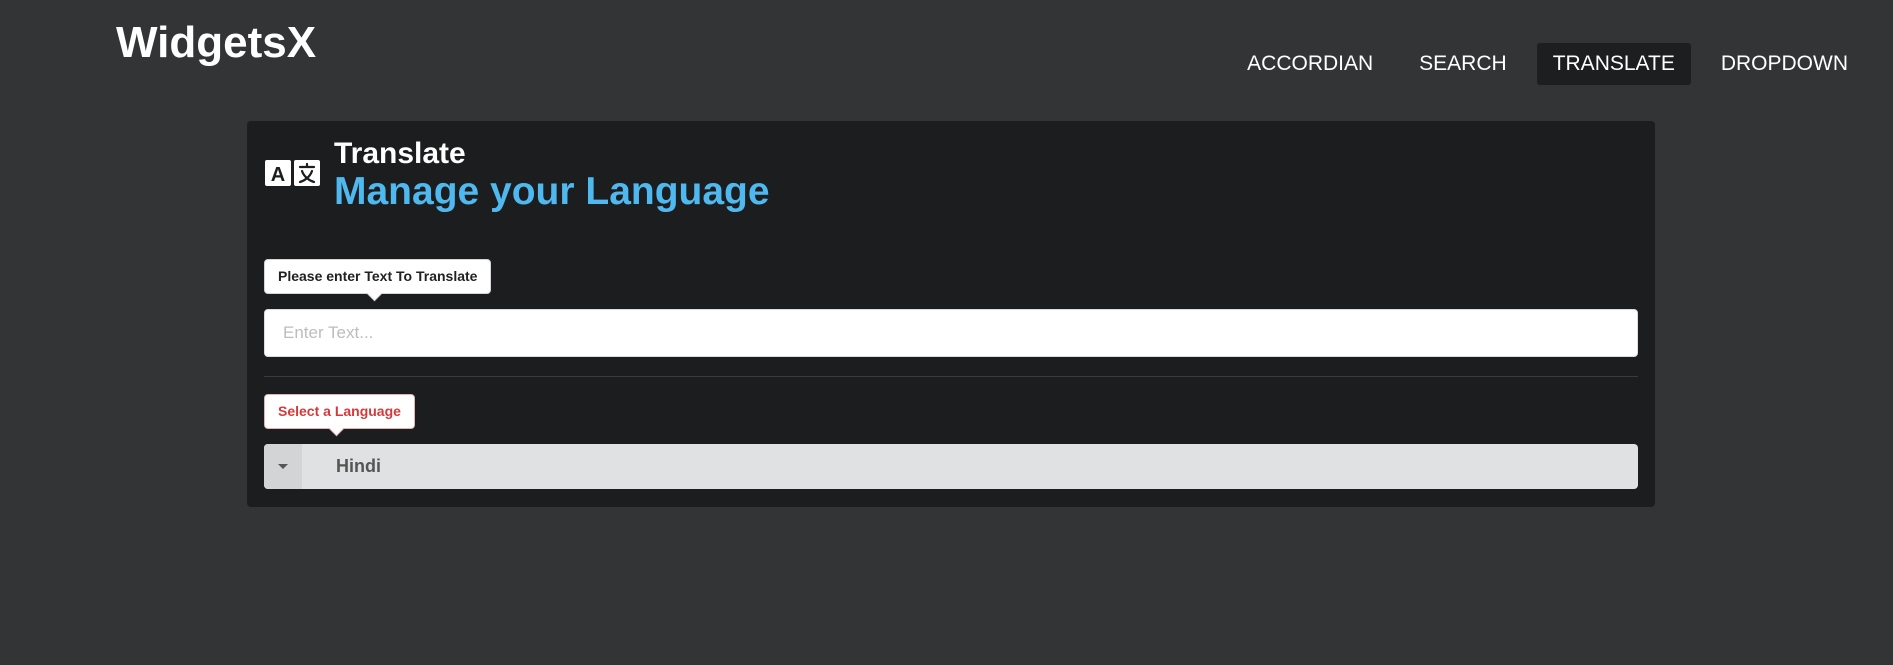  Describe the element at coordinates (1784, 64) in the screenshot. I see `nav-item-dropdown: DROPDOWN` at that location.